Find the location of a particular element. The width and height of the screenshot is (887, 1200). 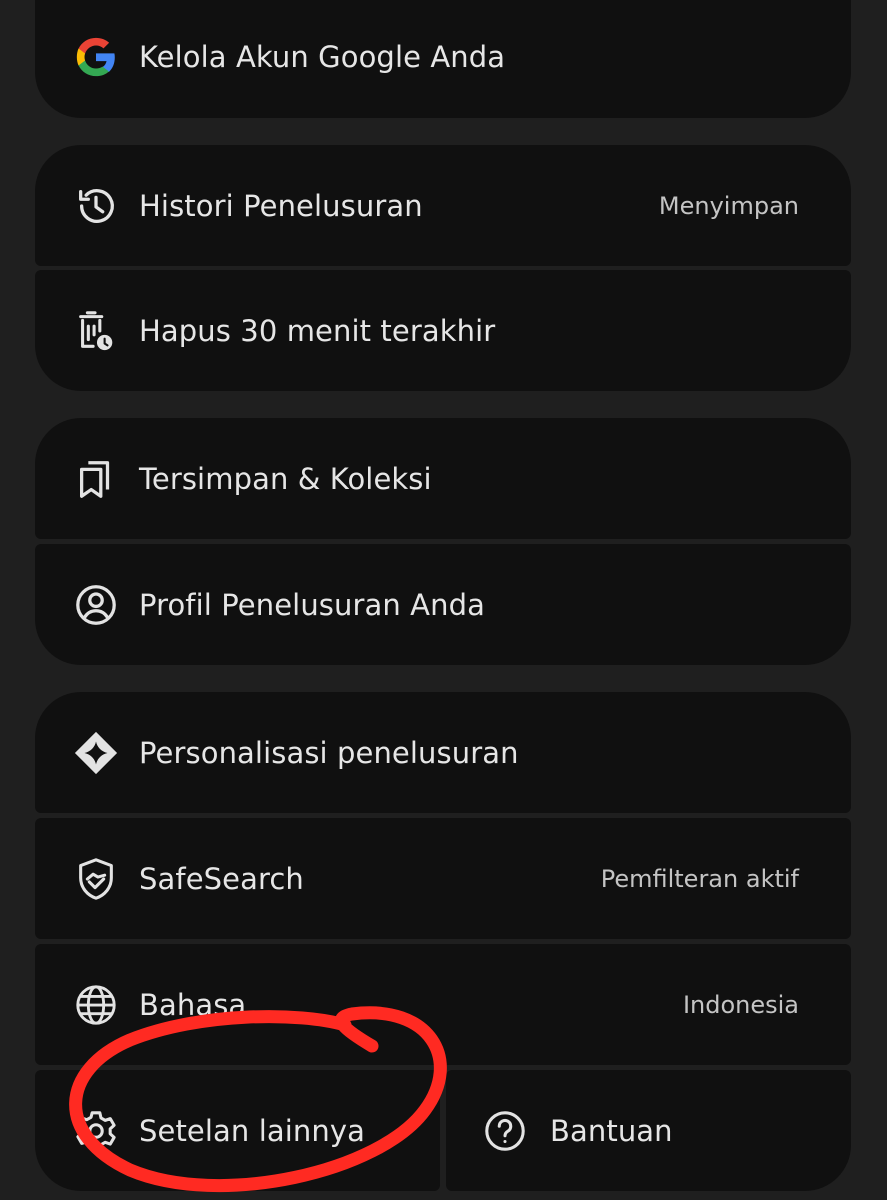

saved-collections-item: Tersimpan & Koleksi is located at coordinates (443, 478).